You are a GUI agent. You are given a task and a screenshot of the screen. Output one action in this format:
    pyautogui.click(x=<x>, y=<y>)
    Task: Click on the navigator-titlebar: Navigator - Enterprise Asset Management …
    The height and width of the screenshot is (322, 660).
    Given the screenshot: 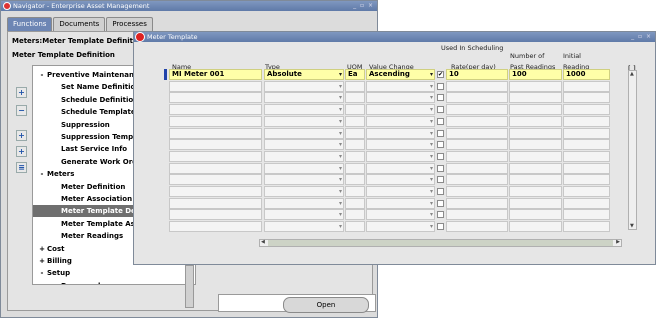 What is the action you would take?
    pyautogui.click(x=189, y=6)
    